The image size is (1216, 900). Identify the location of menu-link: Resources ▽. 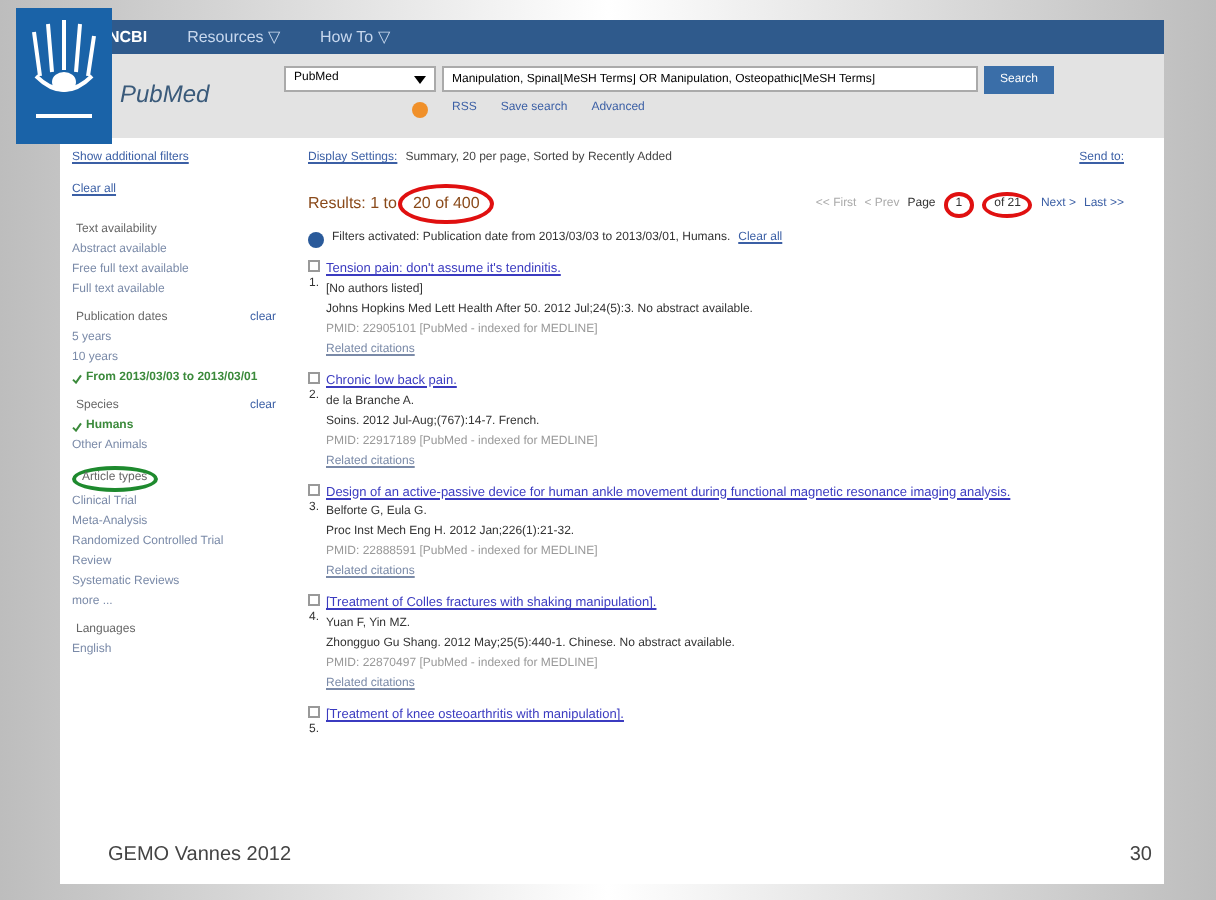
(234, 37).